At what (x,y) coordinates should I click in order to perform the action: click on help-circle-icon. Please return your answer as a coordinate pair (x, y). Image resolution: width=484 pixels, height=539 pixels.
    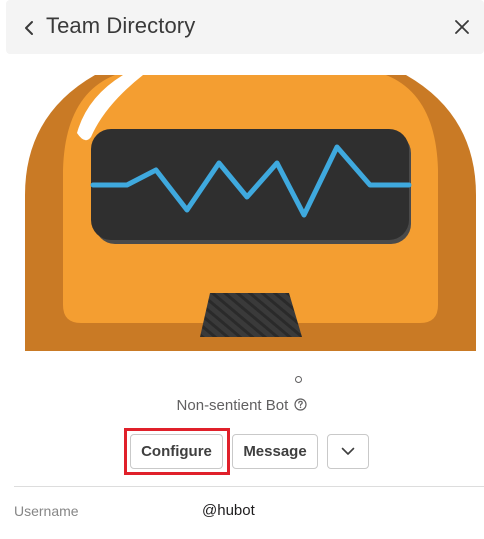
    Looking at the image, I should click on (301, 404).